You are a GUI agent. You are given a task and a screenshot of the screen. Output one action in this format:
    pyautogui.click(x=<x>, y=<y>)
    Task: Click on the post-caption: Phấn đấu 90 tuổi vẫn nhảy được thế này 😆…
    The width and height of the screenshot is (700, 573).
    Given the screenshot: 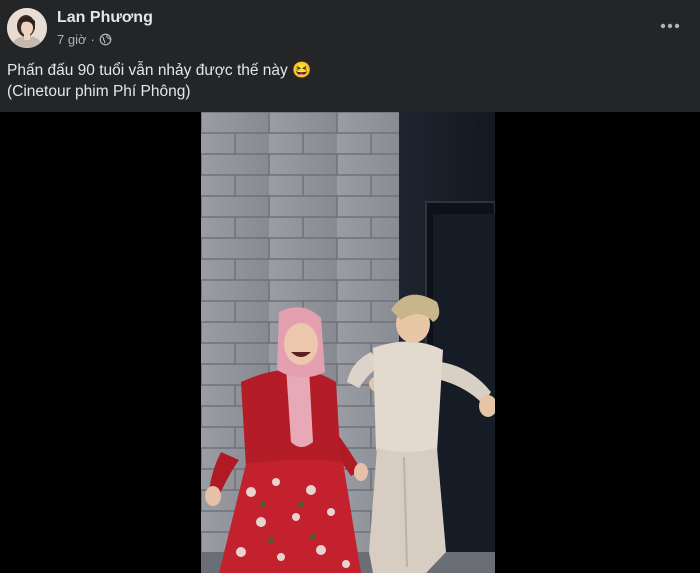 What is the action you would take?
    pyautogui.click(x=347, y=81)
    